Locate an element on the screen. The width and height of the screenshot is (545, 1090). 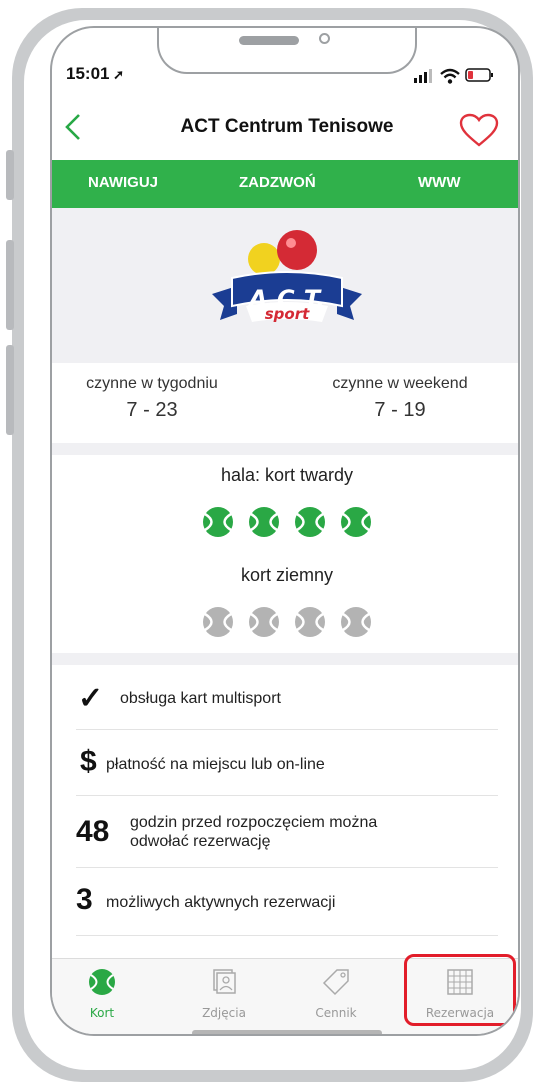
court-balls-clay is located at coordinates (285, 624).